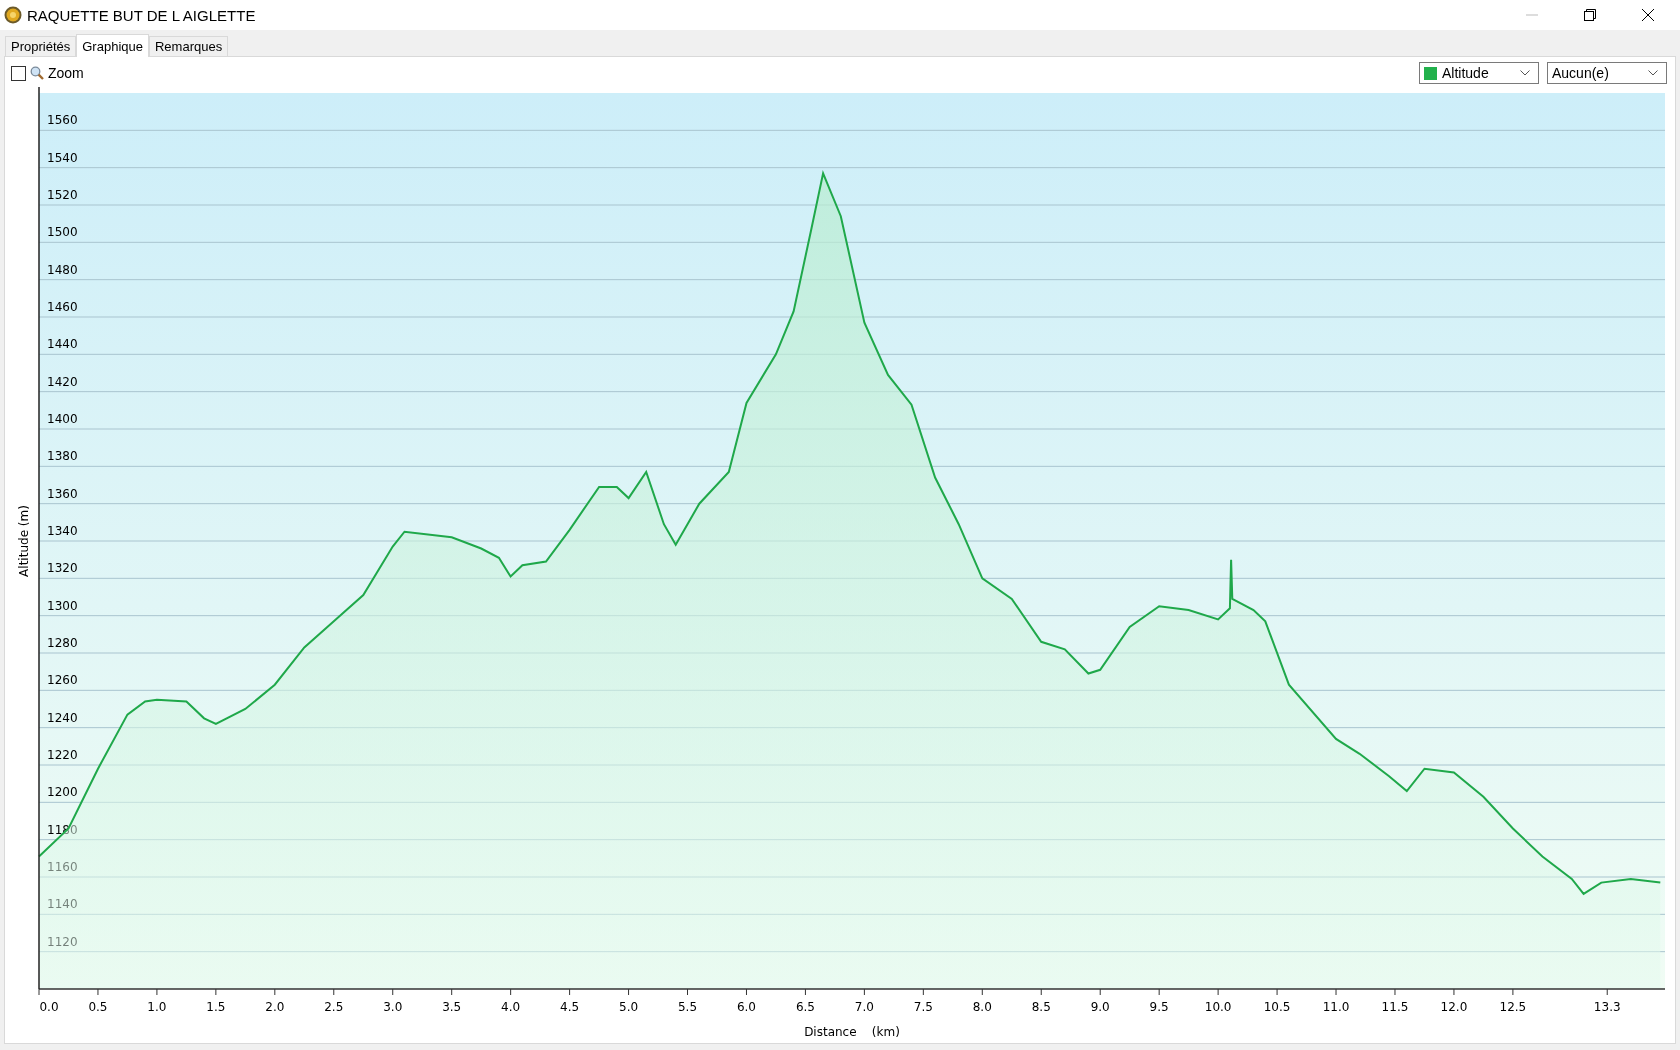  I want to click on x-tick-label: 4.5, so click(570, 1007).